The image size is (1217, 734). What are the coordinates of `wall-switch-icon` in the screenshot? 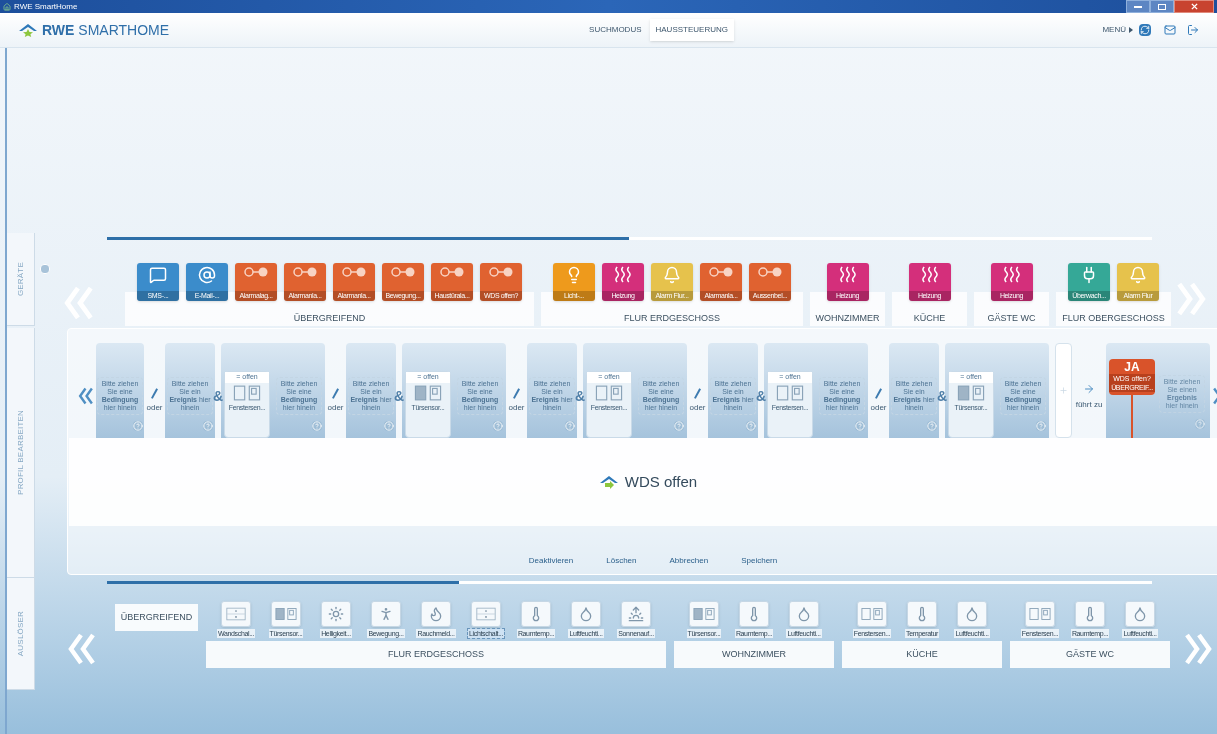 It's located at (486, 614).